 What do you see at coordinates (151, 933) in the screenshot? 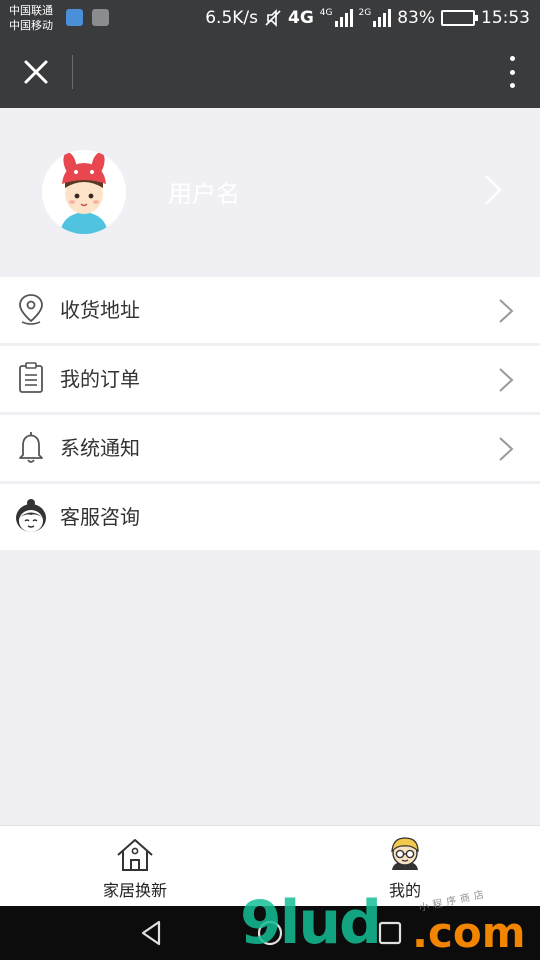
I see `back-icon` at bounding box center [151, 933].